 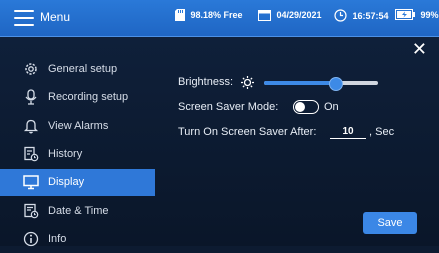 I want to click on sidebar-item-label: Recording setup, so click(x=88, y=97).